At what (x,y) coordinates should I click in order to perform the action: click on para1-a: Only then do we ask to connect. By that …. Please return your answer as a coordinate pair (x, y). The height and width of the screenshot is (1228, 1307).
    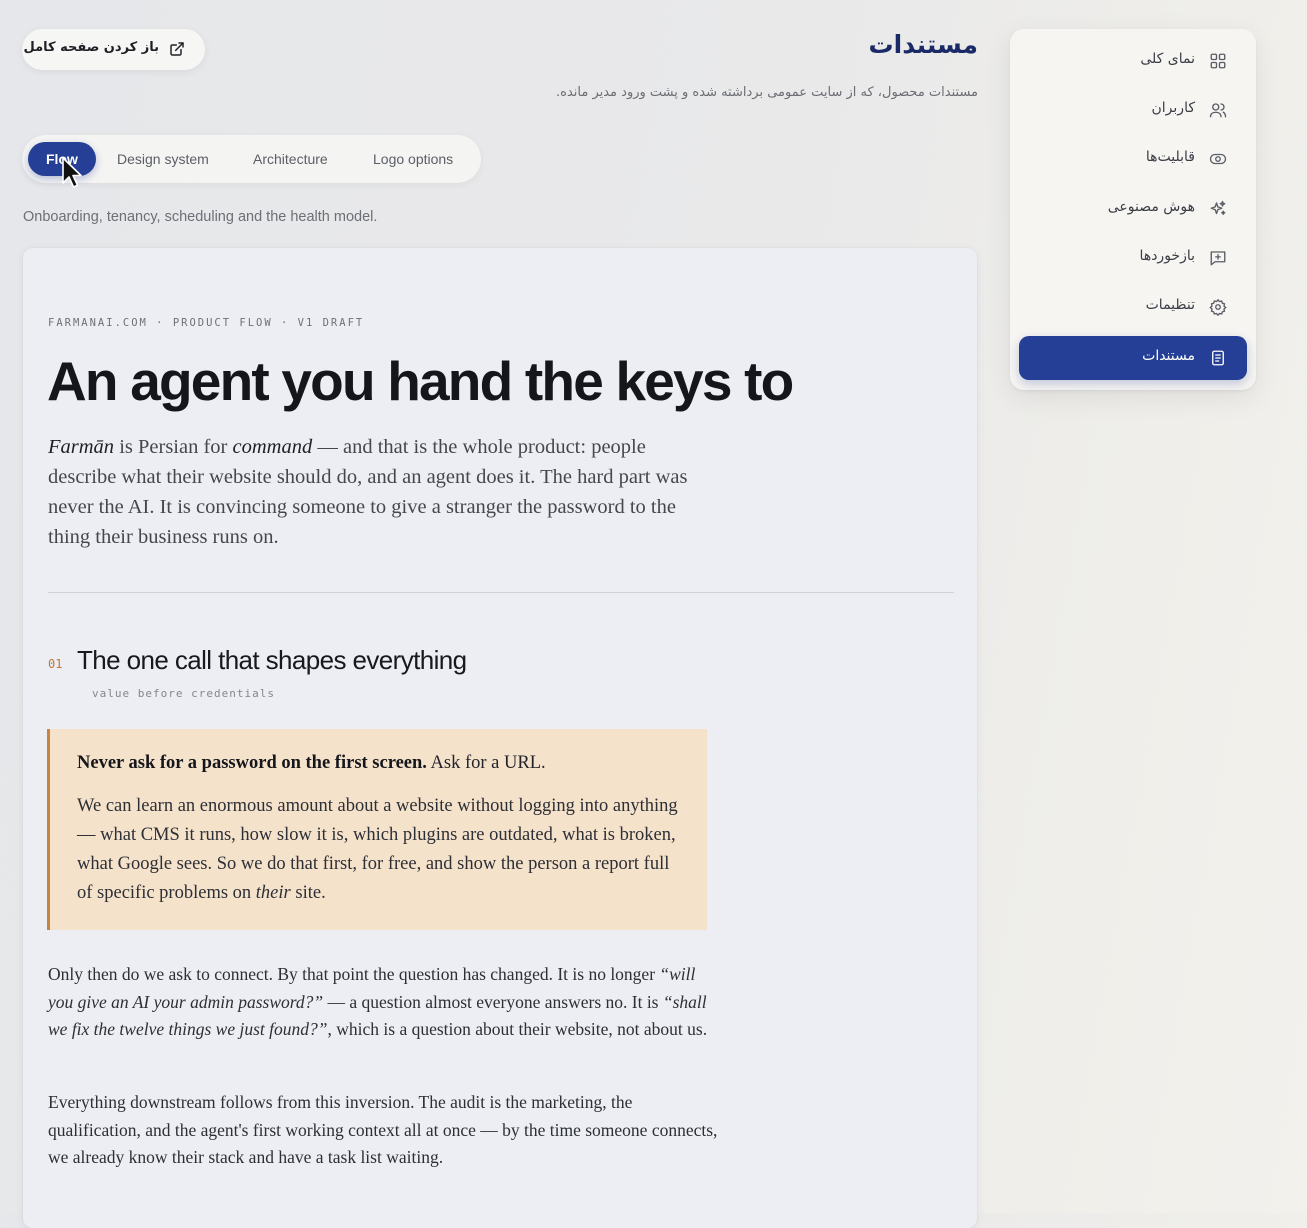
    Looking at the image, I should click on (354, 974).